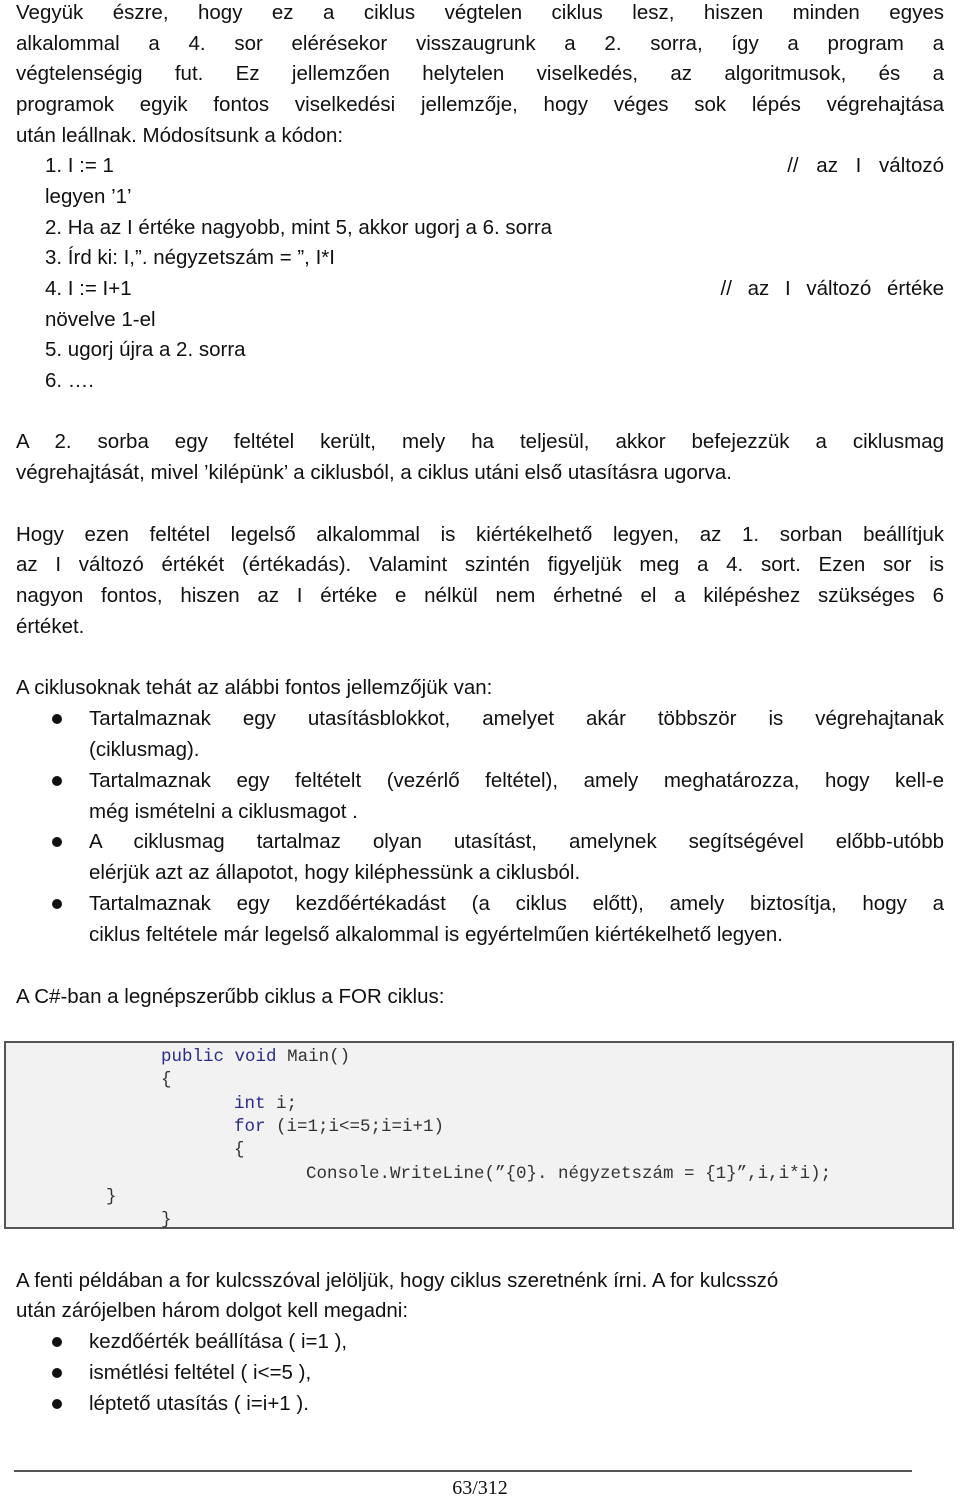  Describe the element at coordinates (193, 1057) in the screenshot. I see `code-keyword: public` at that location.